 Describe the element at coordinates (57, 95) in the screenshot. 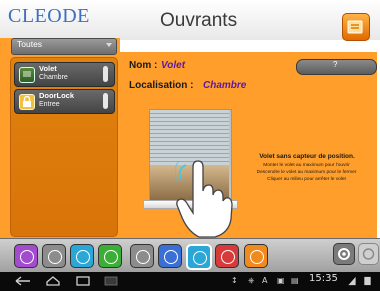

I see `device-name: DoorLock` at that location.